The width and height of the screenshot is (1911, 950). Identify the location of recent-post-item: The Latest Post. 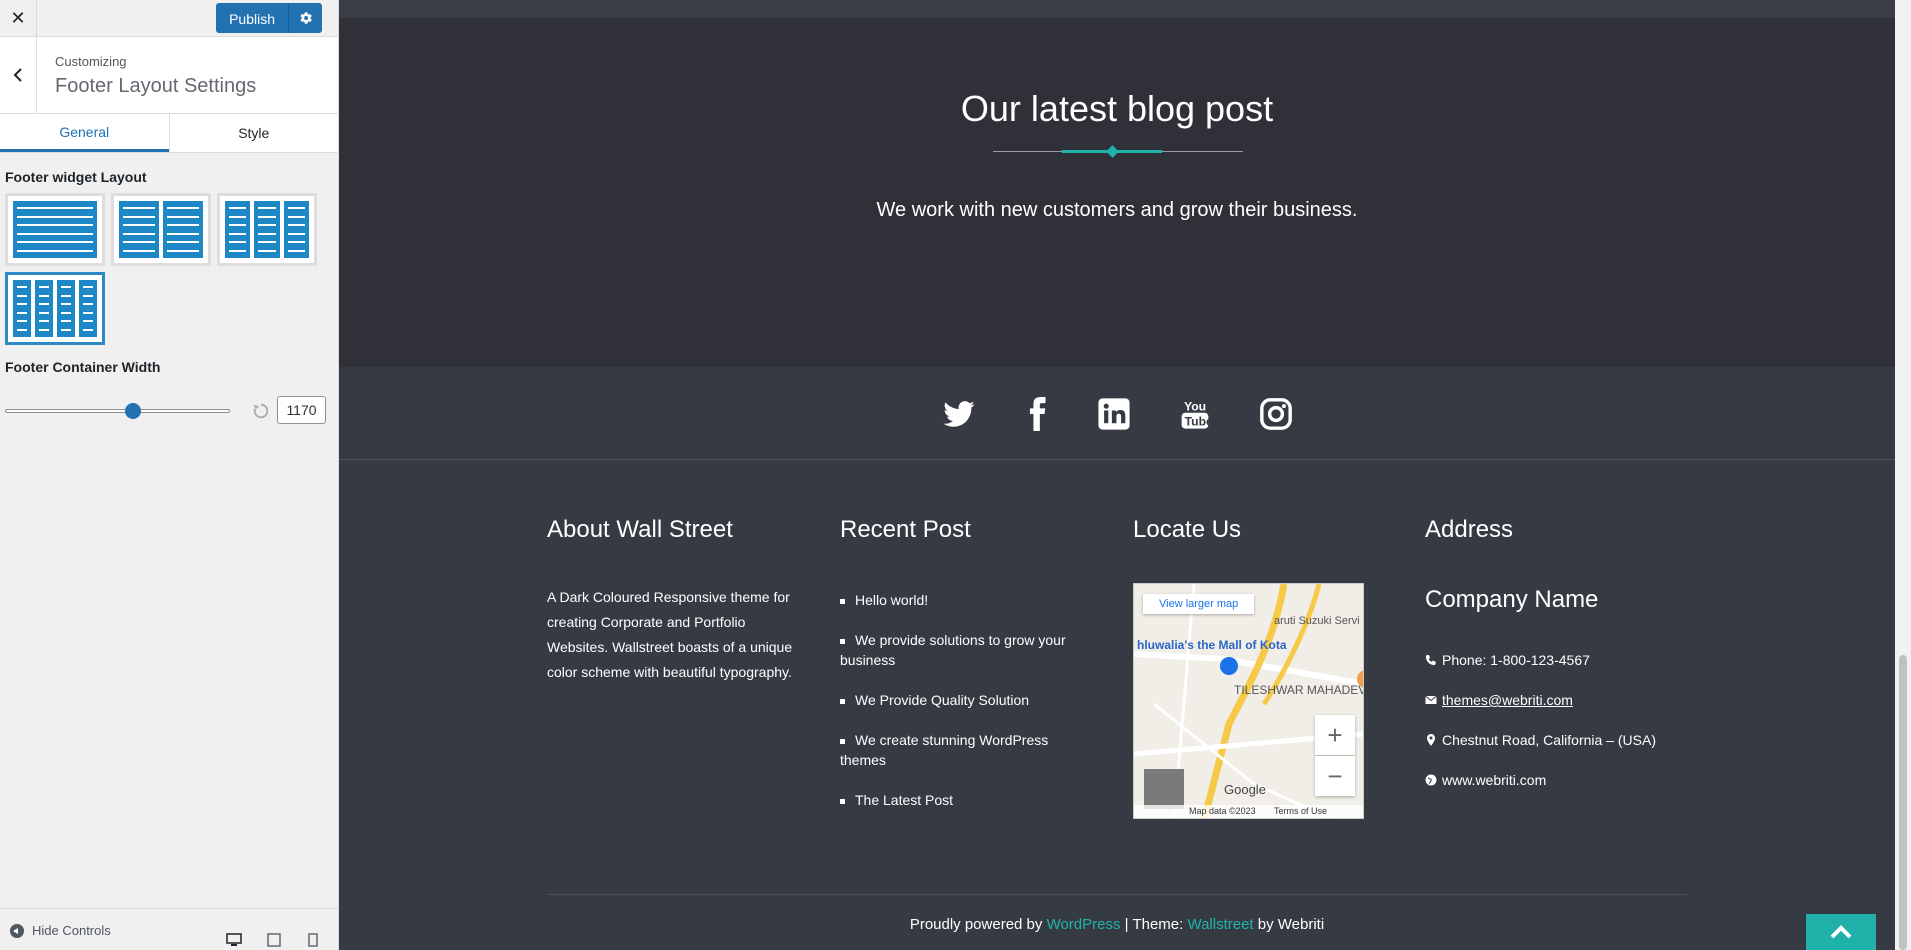
(960, 800).